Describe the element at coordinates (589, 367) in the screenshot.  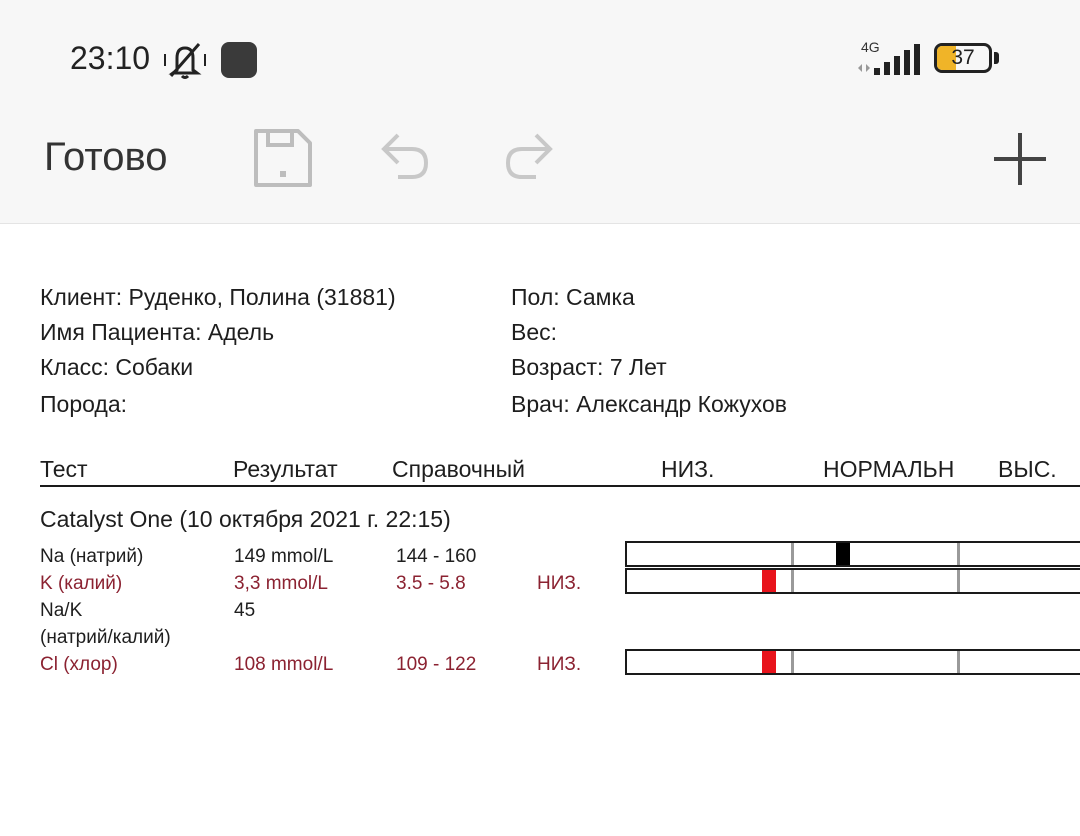
I see `patient-age: Возраст: 7 Лет` at that location.